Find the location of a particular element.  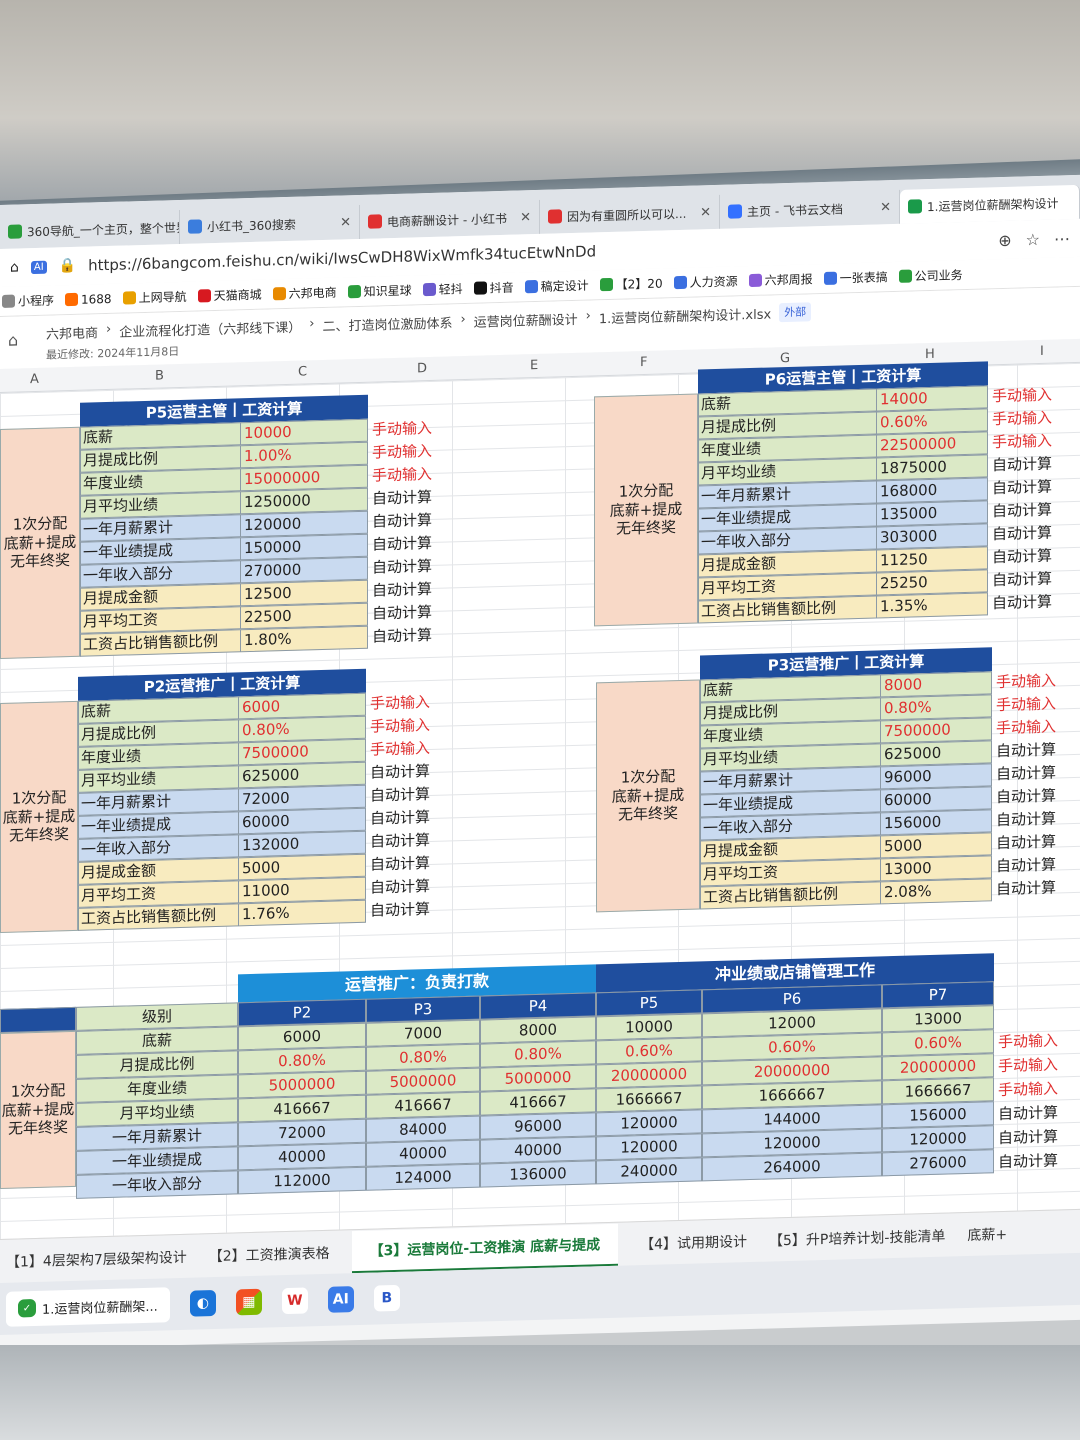

ai-icon: AI is located at coordinates (38, 267).